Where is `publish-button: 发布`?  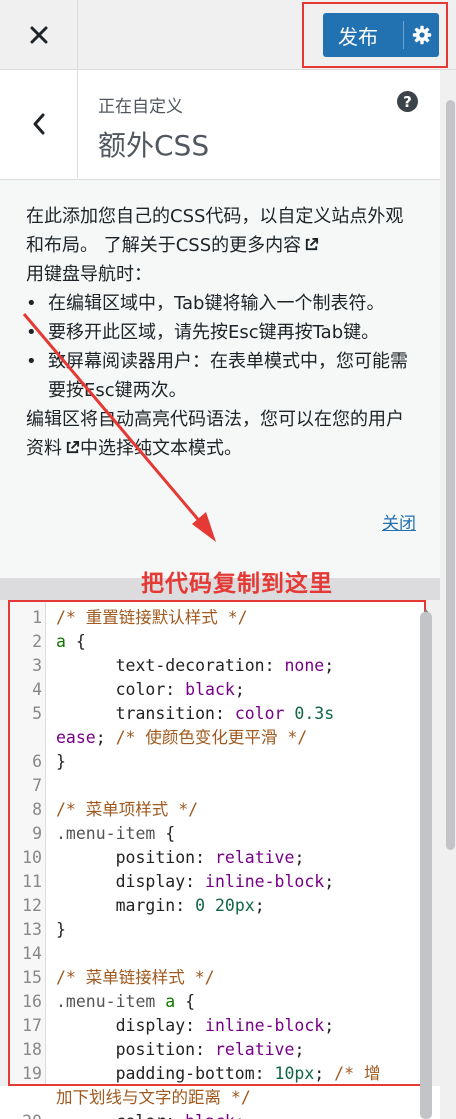
publish-button: 发布 is located at coordinates (381, 35).